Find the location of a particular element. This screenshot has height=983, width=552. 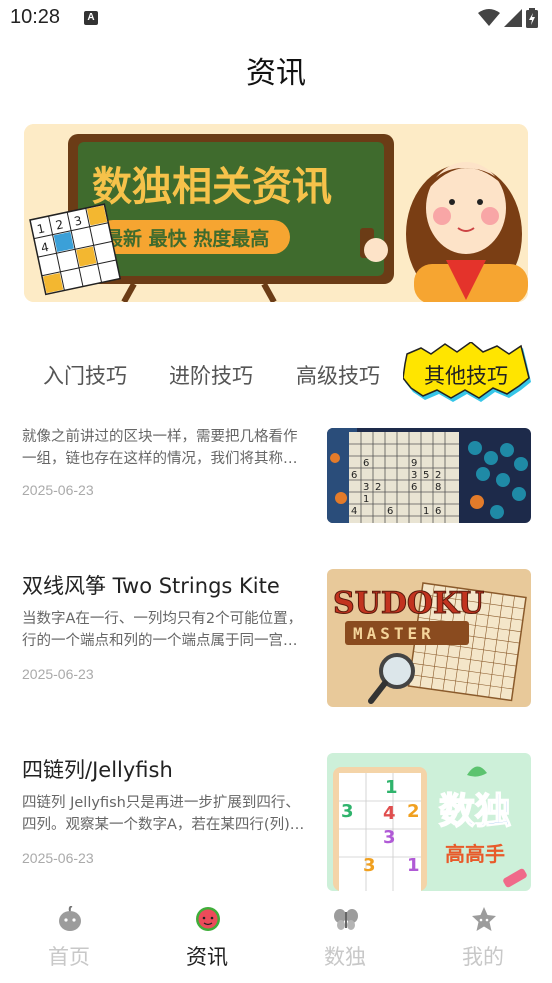

nav-home: 首页 is located at coordinates (69, 936).